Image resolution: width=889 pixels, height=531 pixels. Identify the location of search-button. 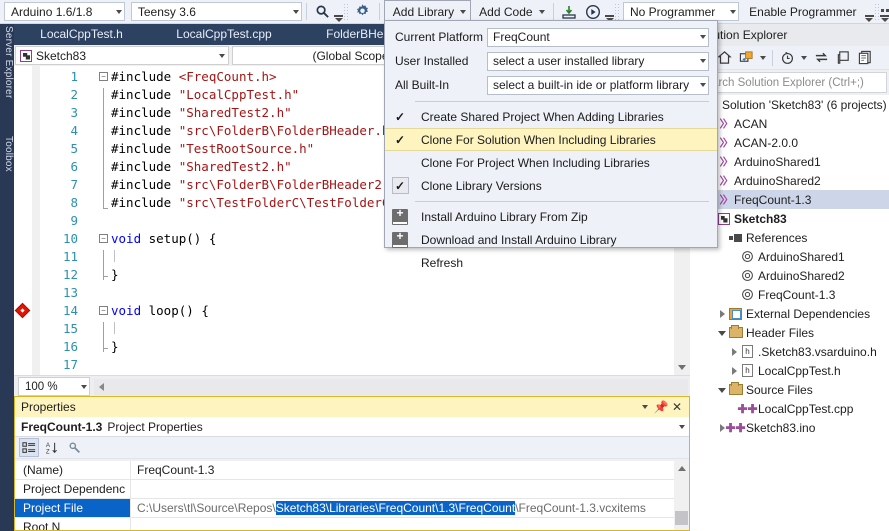
(322, 12).